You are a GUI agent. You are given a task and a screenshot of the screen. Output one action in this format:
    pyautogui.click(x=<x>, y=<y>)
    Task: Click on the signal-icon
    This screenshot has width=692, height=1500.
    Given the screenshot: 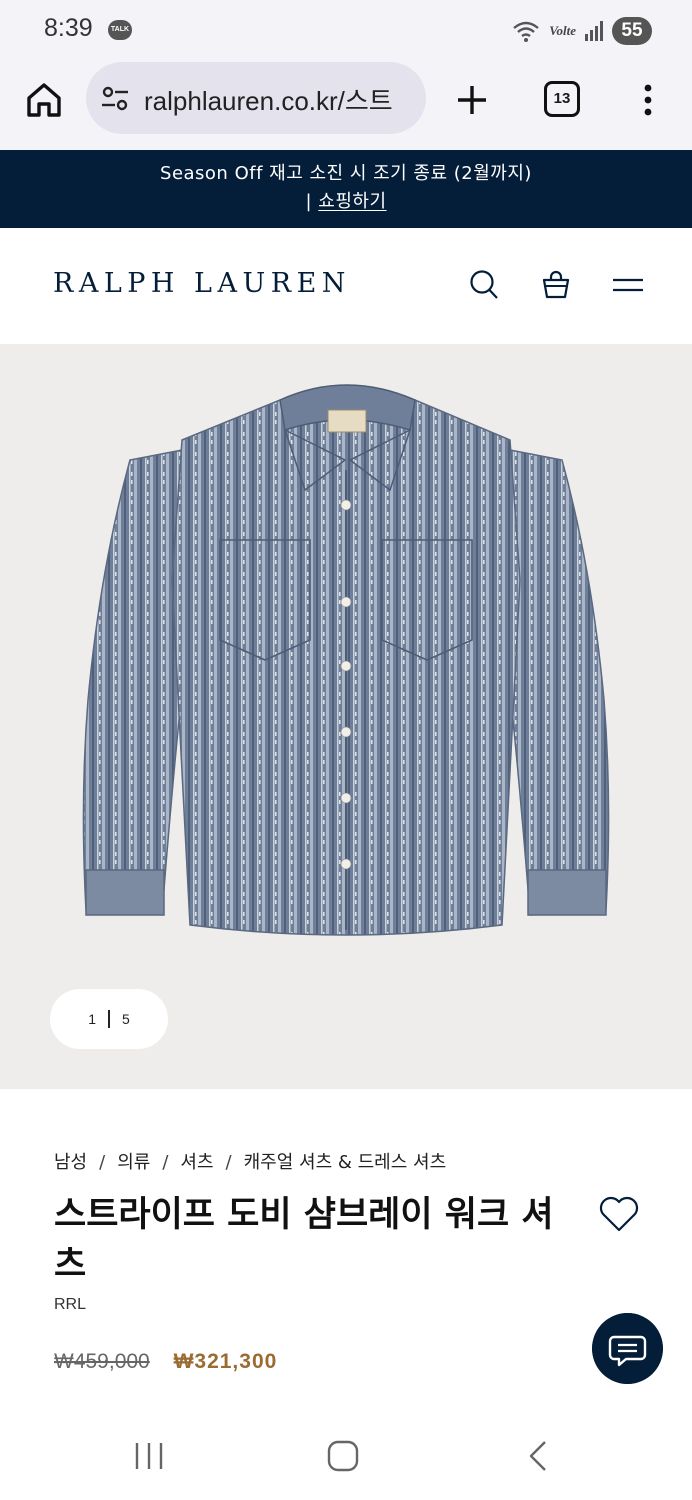 What is the action you would take?
    pyautogui.click(x=594, y=31)
    